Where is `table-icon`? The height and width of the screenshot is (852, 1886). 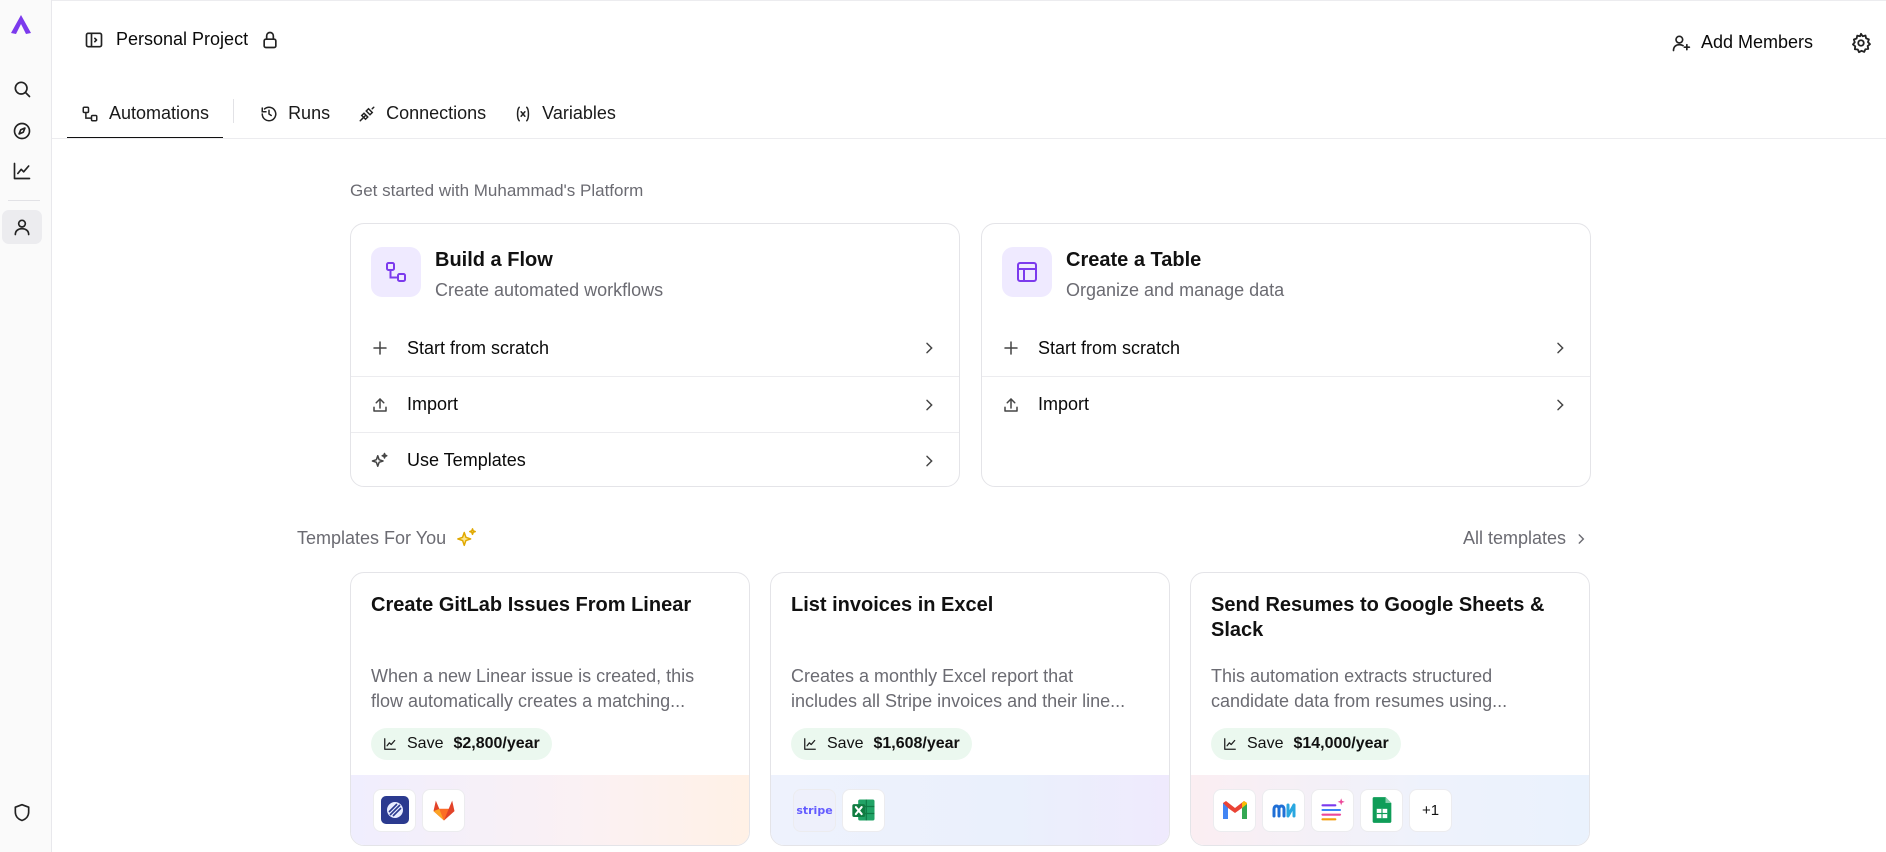 table-icon is located at coordinates (1027, 272).